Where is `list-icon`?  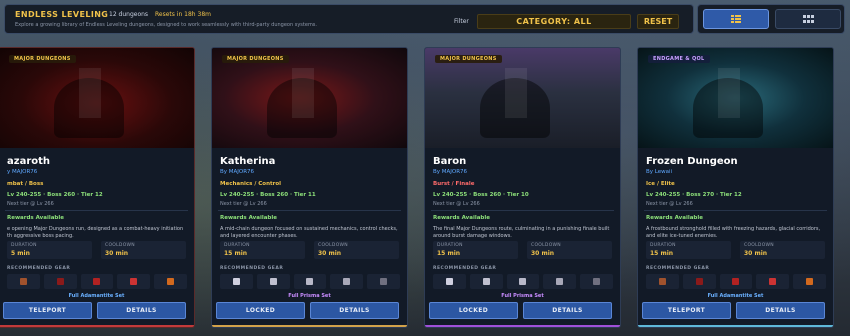 list-icon is located at coordinates (736, 19).